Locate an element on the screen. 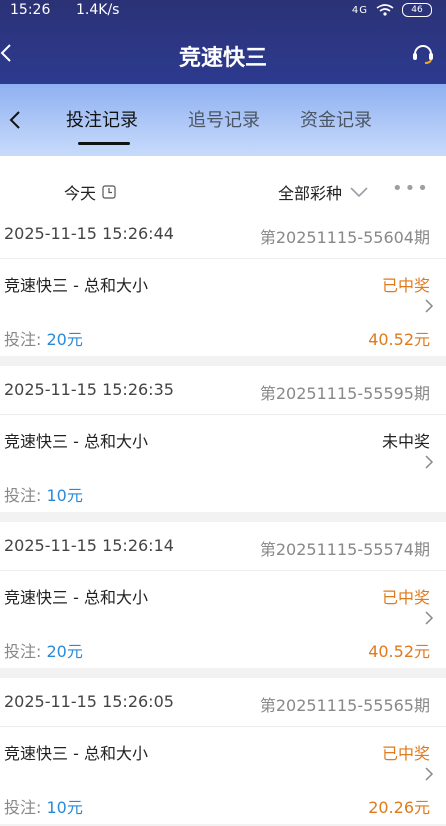 This screenshot has width=446, height=826. record-header: 2025-11-15 15:26:35 第20251115-55595期 is located at coordinates (223, 390).